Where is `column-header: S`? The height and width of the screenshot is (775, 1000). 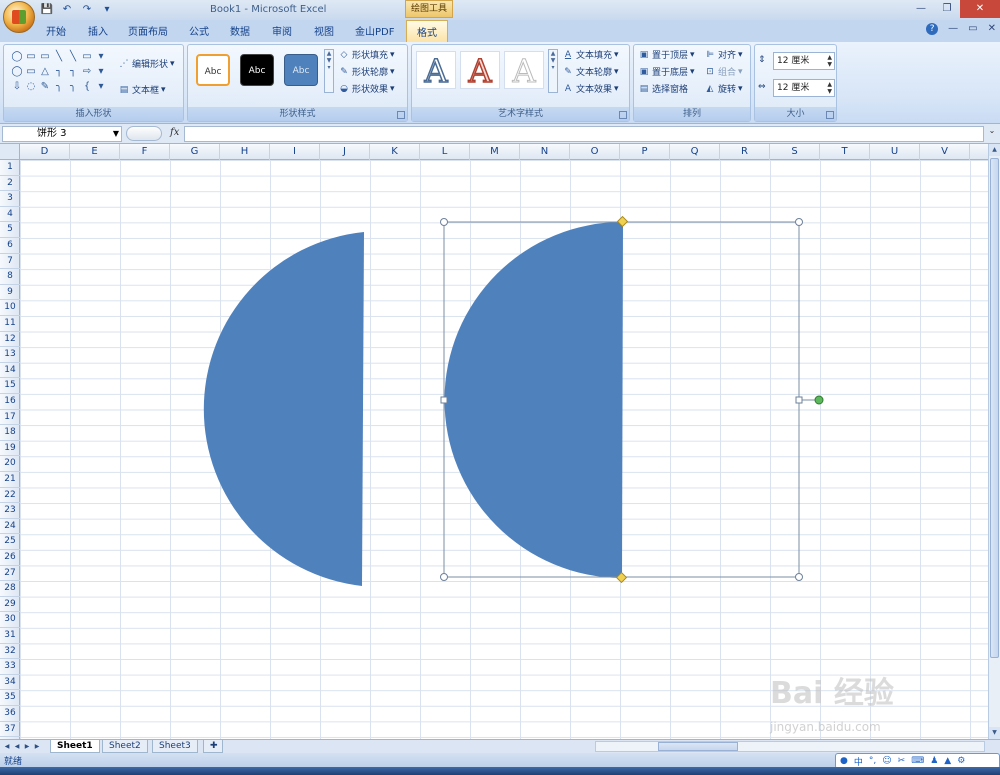
column-header: S is located at coordinates (795, 152).